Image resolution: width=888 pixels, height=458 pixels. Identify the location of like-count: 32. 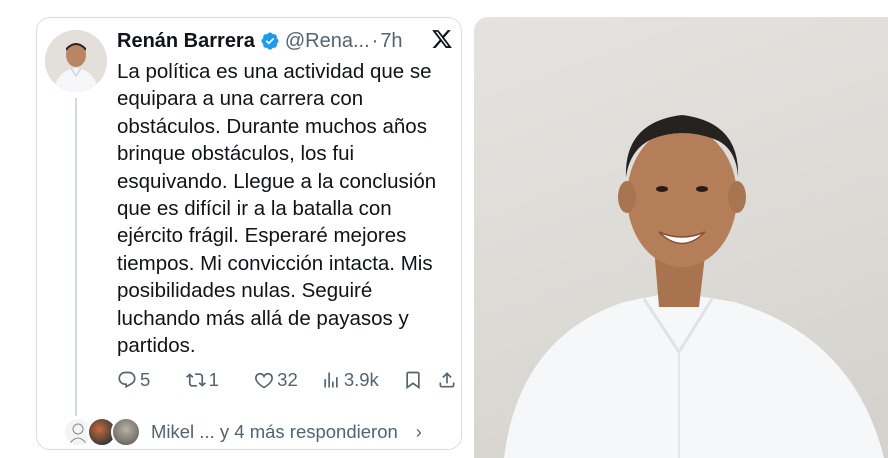
(287, 379).